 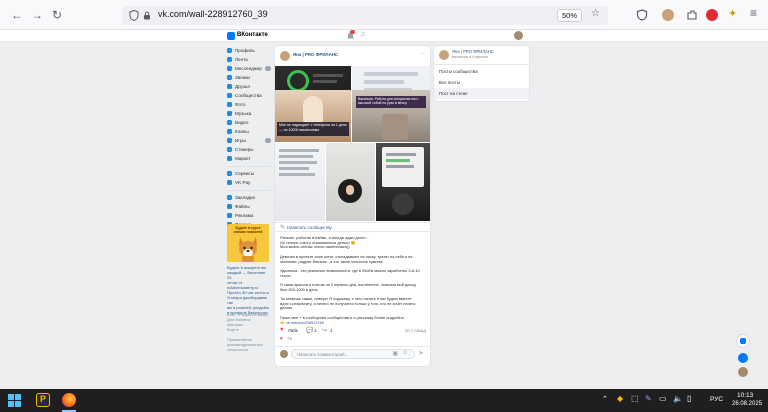 I want to click on clips-icon, so click(x=229, y=131).